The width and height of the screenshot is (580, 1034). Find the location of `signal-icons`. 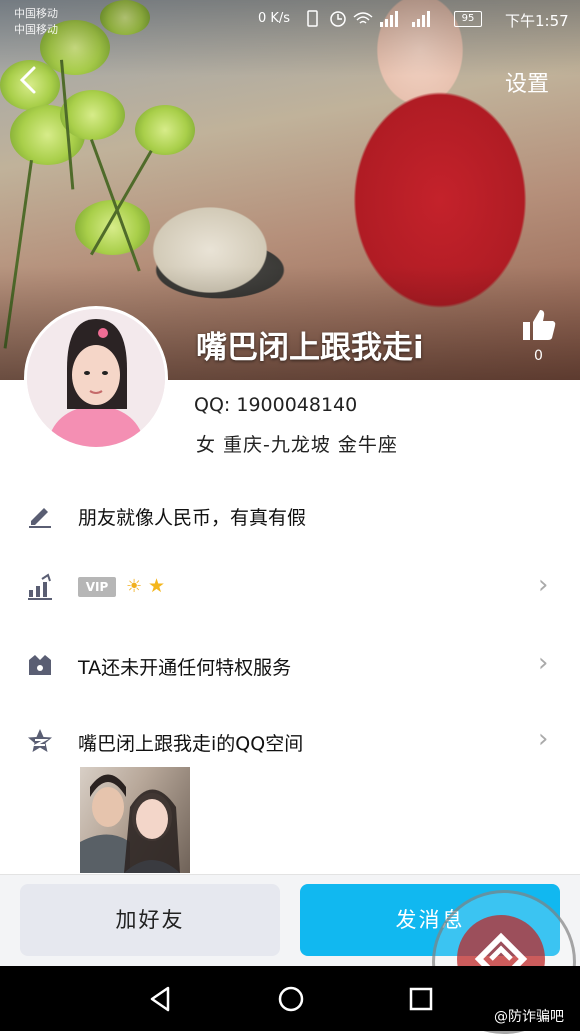

signal-icons is located at coordinates (373, 21).